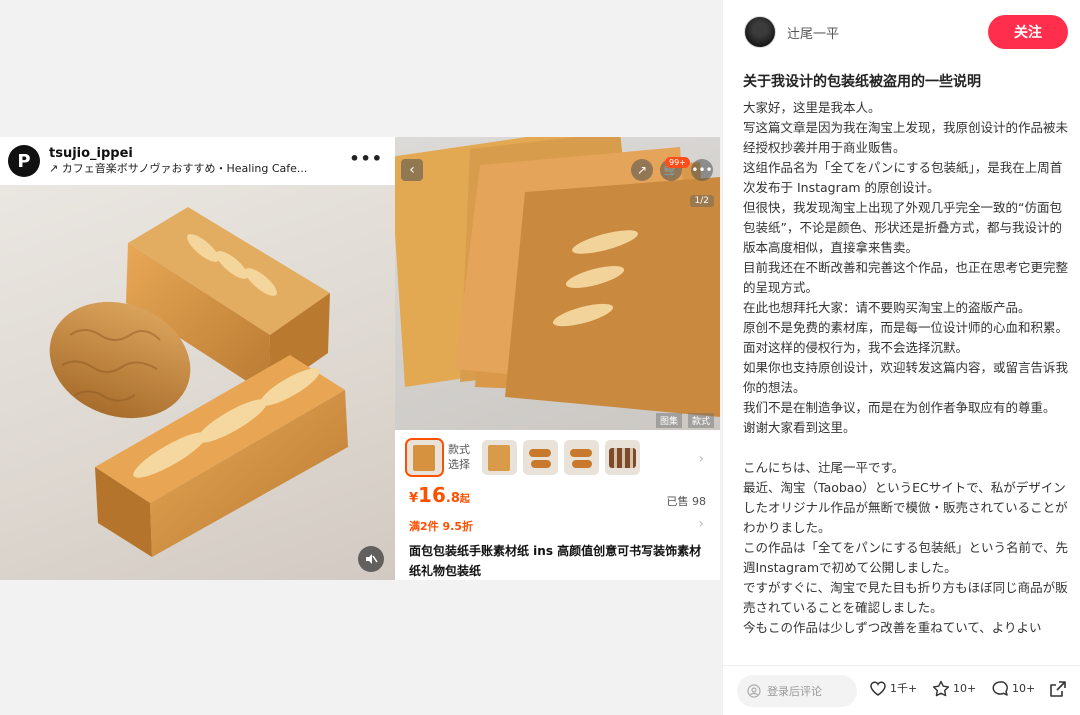  I want to click on price: ¥16.8起, so click(439, 495).